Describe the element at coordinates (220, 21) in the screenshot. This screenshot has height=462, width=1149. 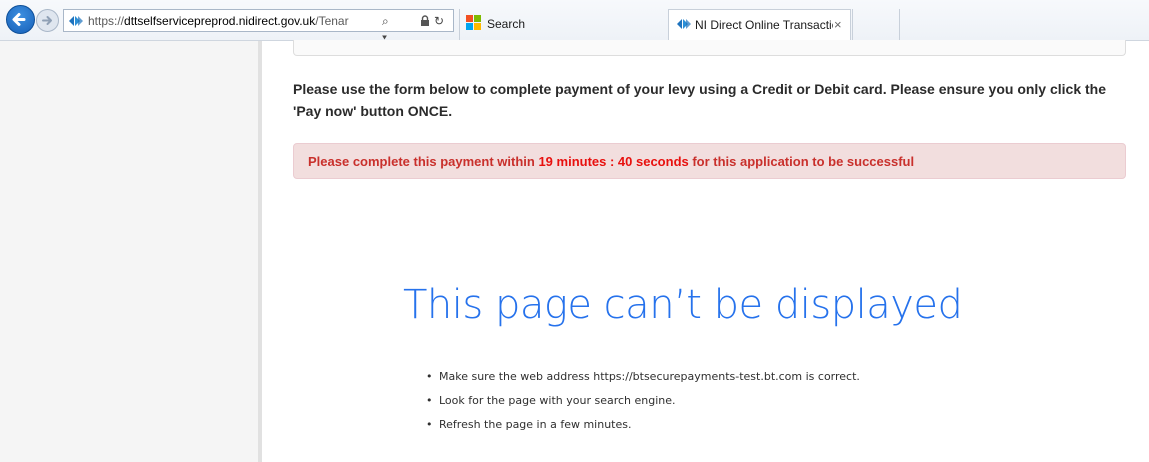
I see `url-domain: dttselfservicepreprod.nidirect.gov.uk` at that location.